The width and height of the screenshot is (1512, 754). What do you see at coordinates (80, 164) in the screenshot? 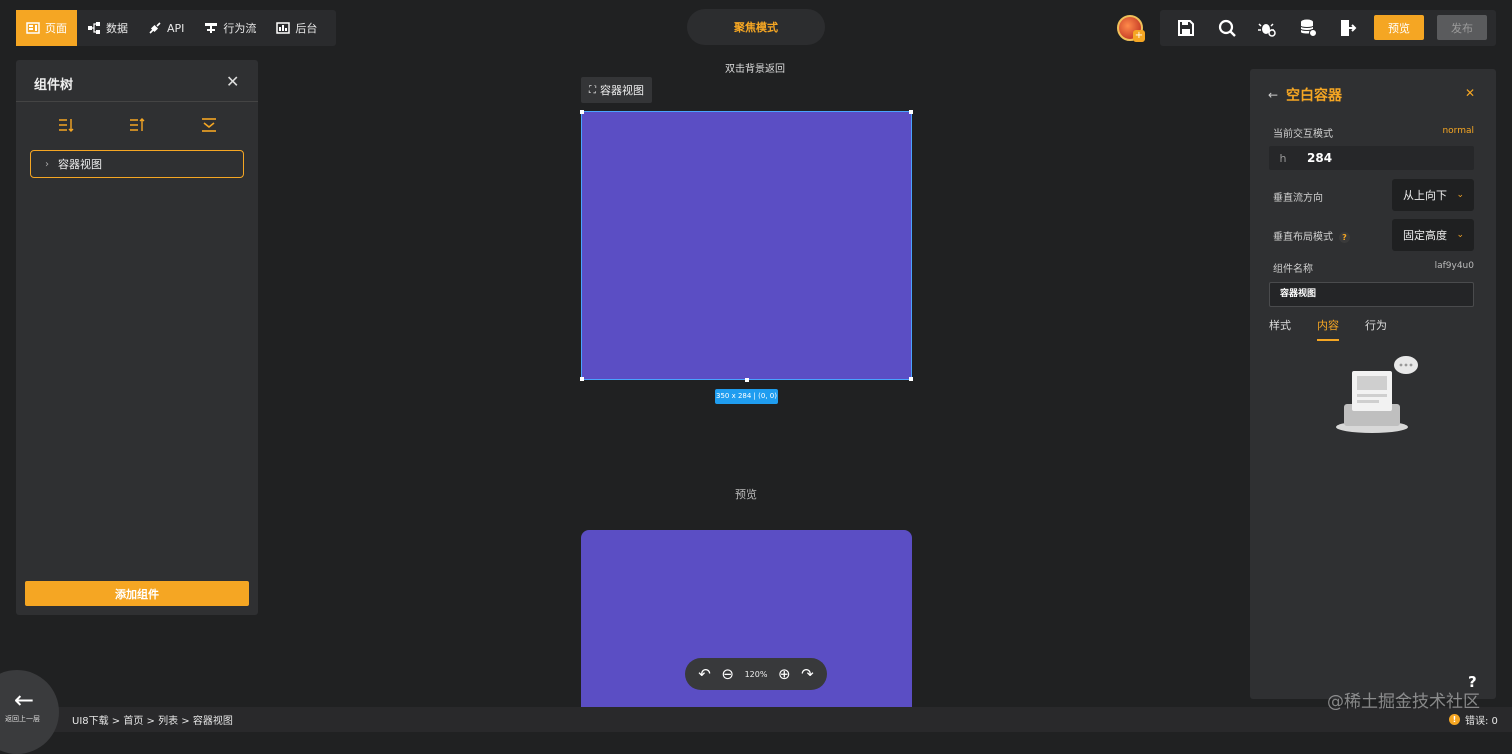
I see `tree-item-label: 容器视图` at bounding box center [80, 164].